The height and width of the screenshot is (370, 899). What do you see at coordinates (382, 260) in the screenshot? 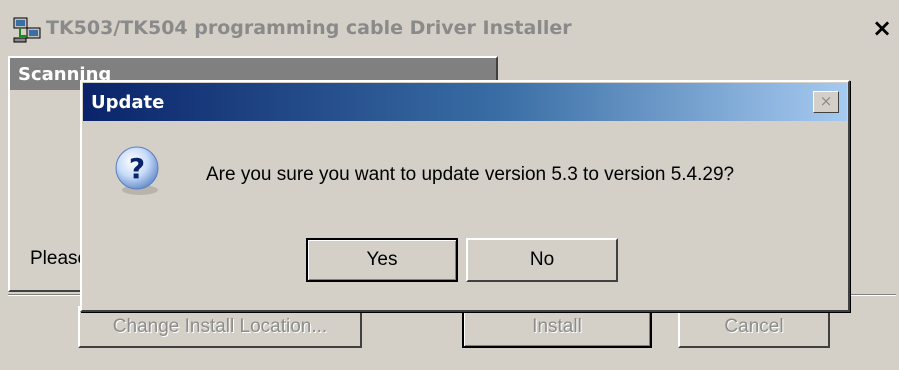
I see `yes-button: Yes` at bounding box center [382, 260].